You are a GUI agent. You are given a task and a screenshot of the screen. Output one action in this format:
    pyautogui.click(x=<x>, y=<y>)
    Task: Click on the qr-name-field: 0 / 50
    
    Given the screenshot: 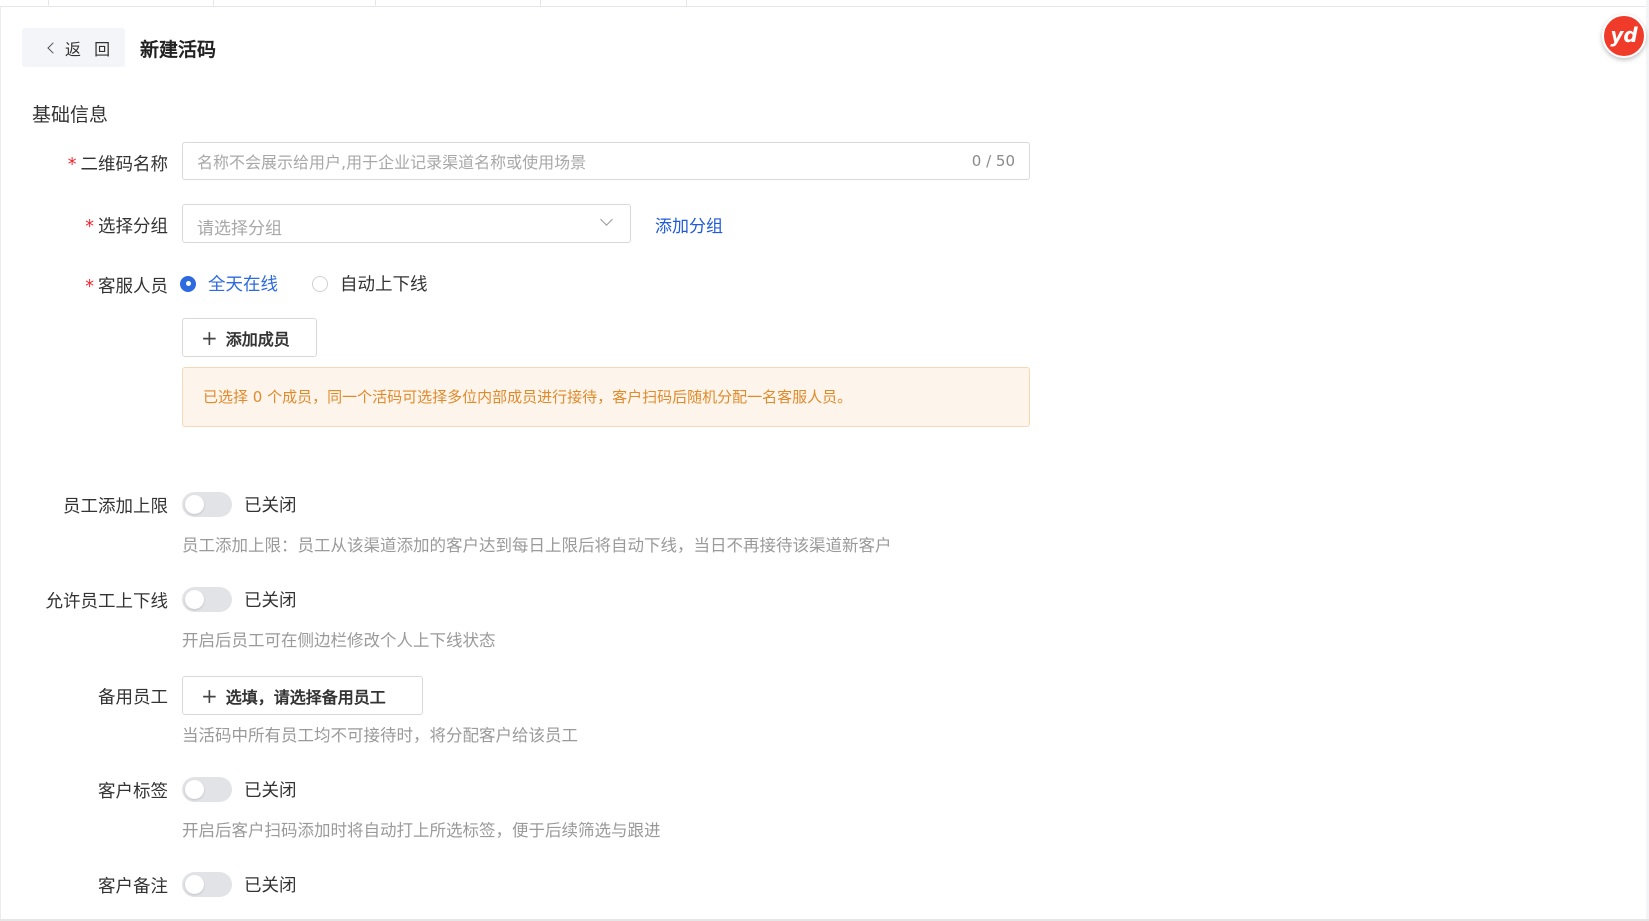 What is the action you would take?
    pyautogui.click(x=606, y=161)
    